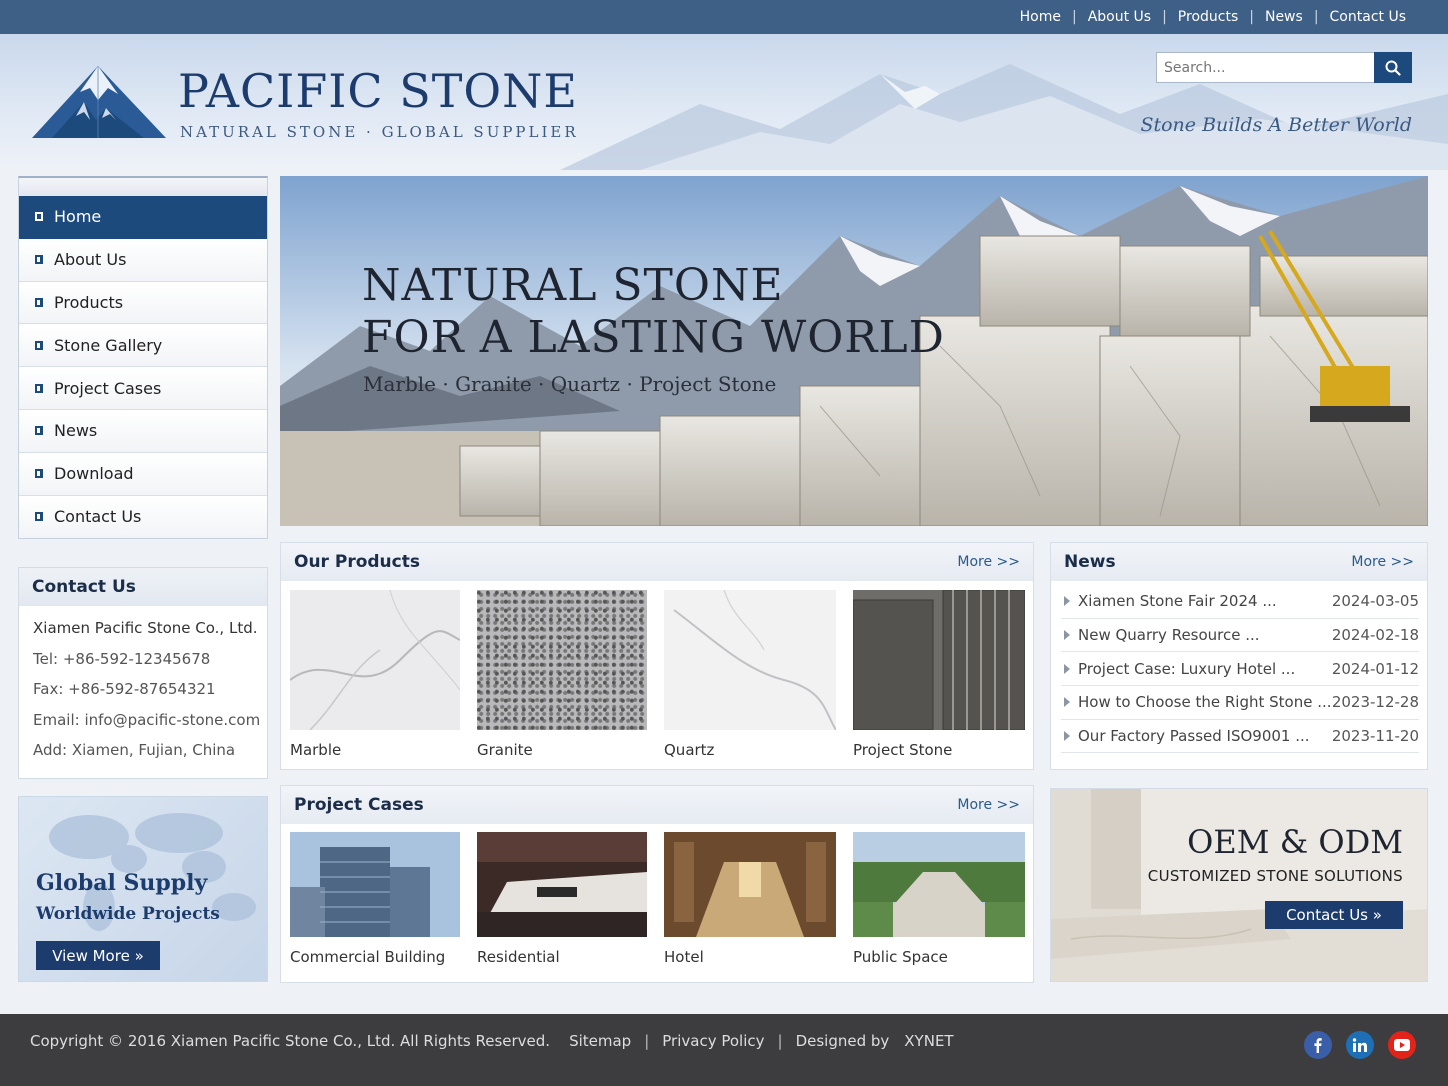 This screenshot has width=1448, height=1086. Describe the element at coordinates (988, 805) in the screenshot. I see `project-cases-more-link: More >>` at that location.